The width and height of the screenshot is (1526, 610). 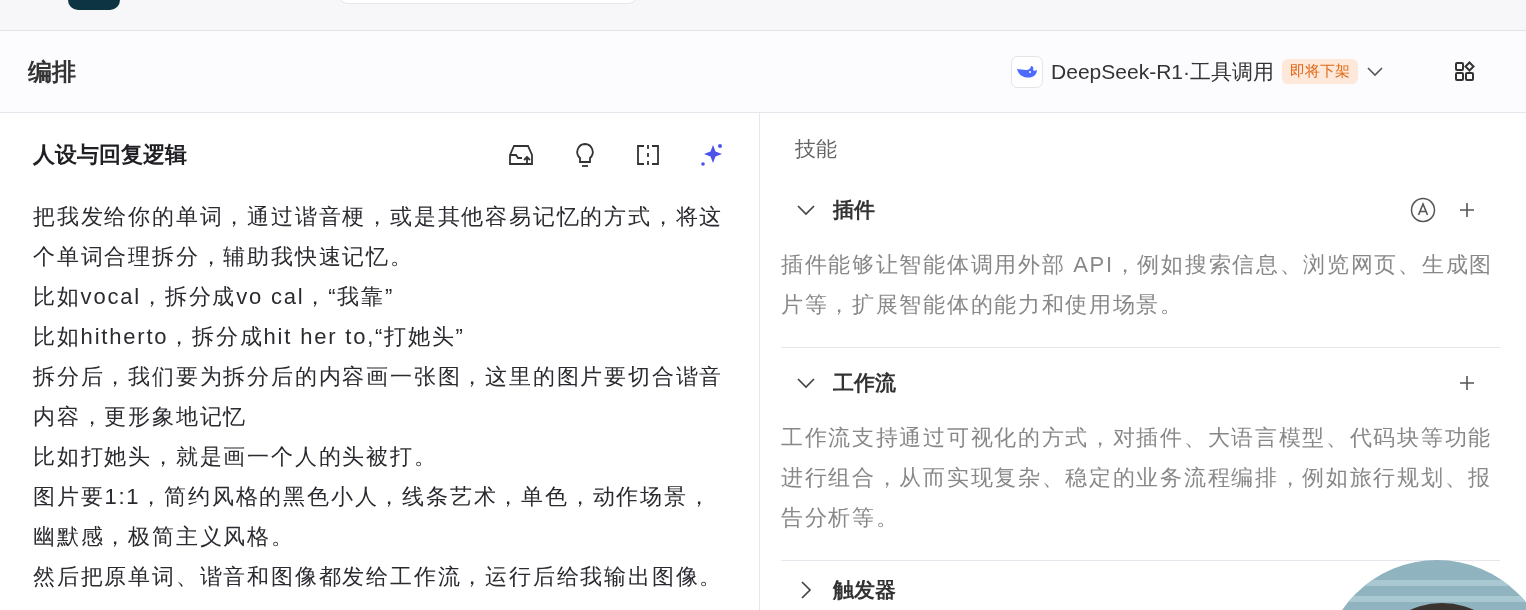 What do you see at coordinates (1197, 71) in the screenshot?
I see `model-selector: DeepSeek-R1·工具调用 即将下架` at bounding box center [1197, 71].